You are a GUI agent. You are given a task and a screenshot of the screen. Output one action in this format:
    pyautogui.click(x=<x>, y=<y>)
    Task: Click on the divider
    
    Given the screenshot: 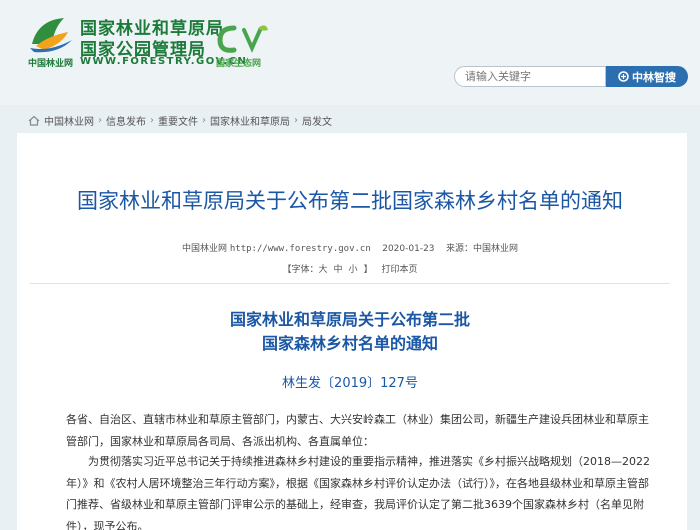 What is the action you would take?
    pyautogui.click(x=350, y=283)
    